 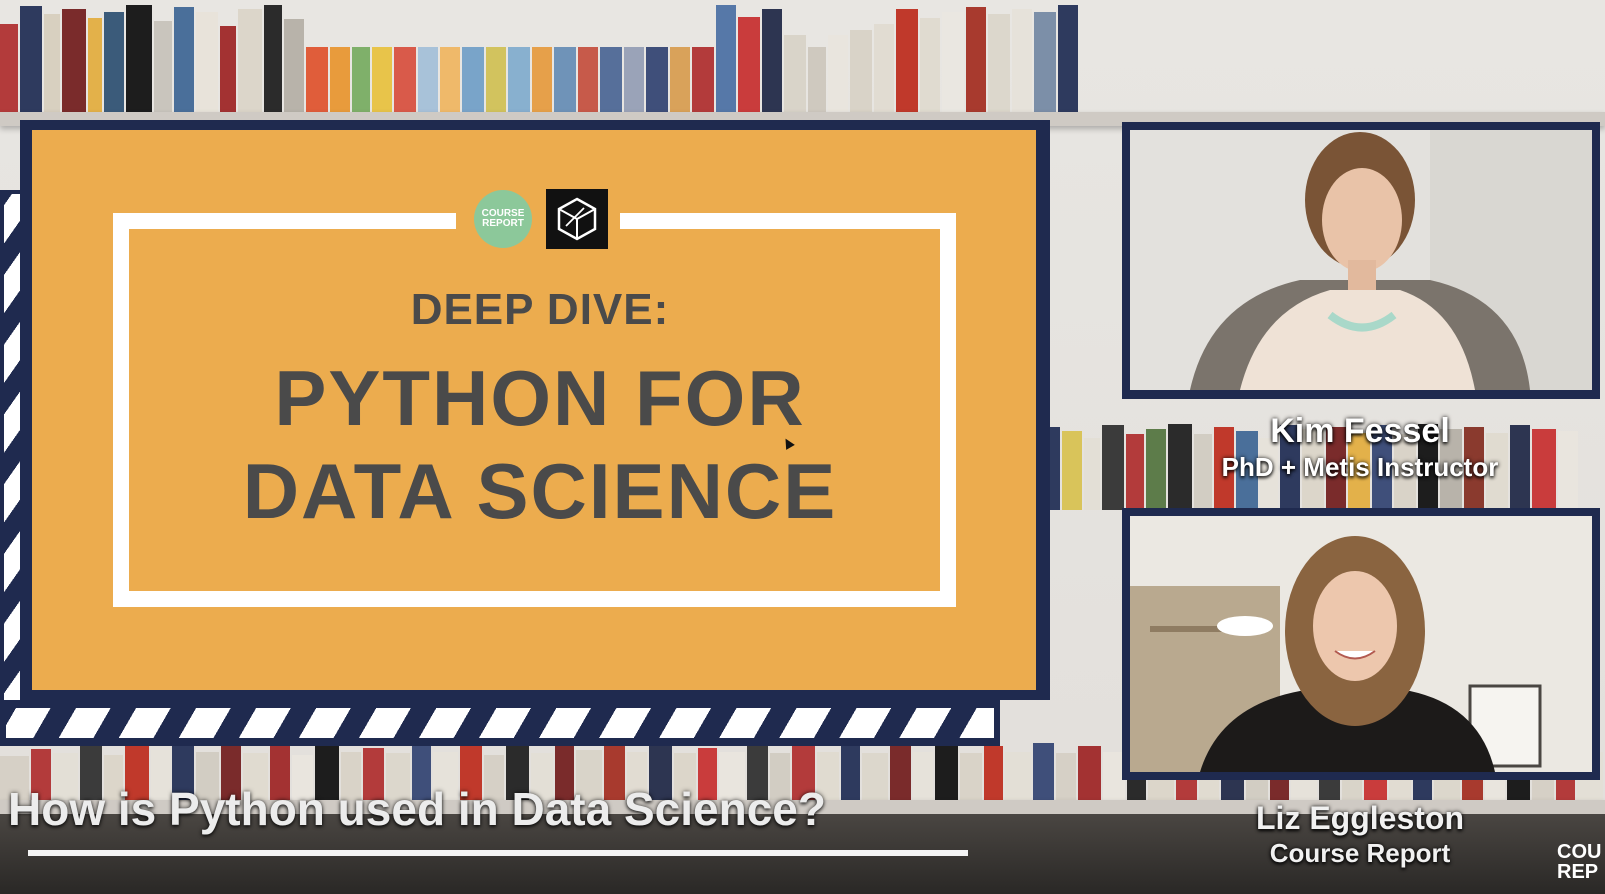 I want to click on metis-logo-icon, so click(x=577, y=219).